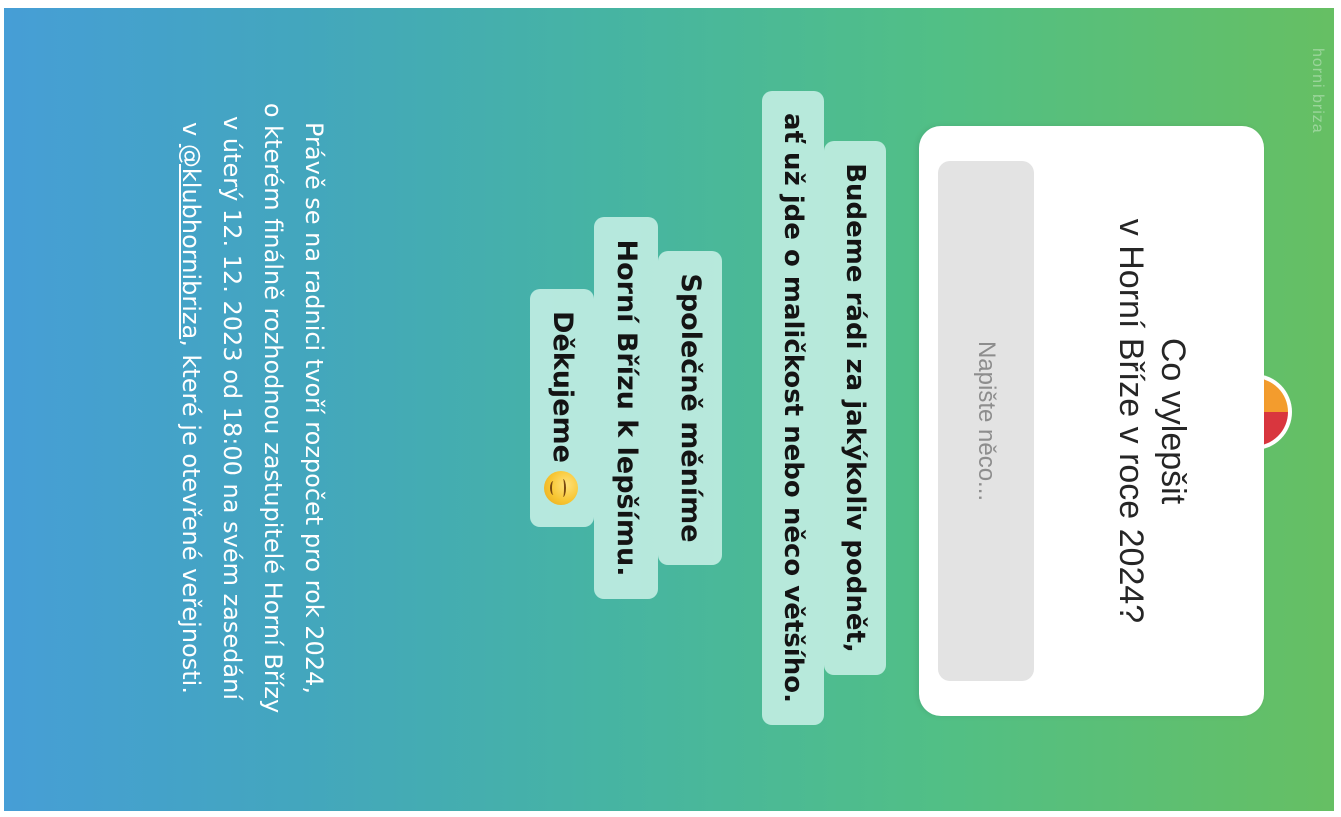  What do you see at coordinates (562, 387) in the screenshot?
I see `thanks-word: Děkujeme` at bounding box center [562, 387].